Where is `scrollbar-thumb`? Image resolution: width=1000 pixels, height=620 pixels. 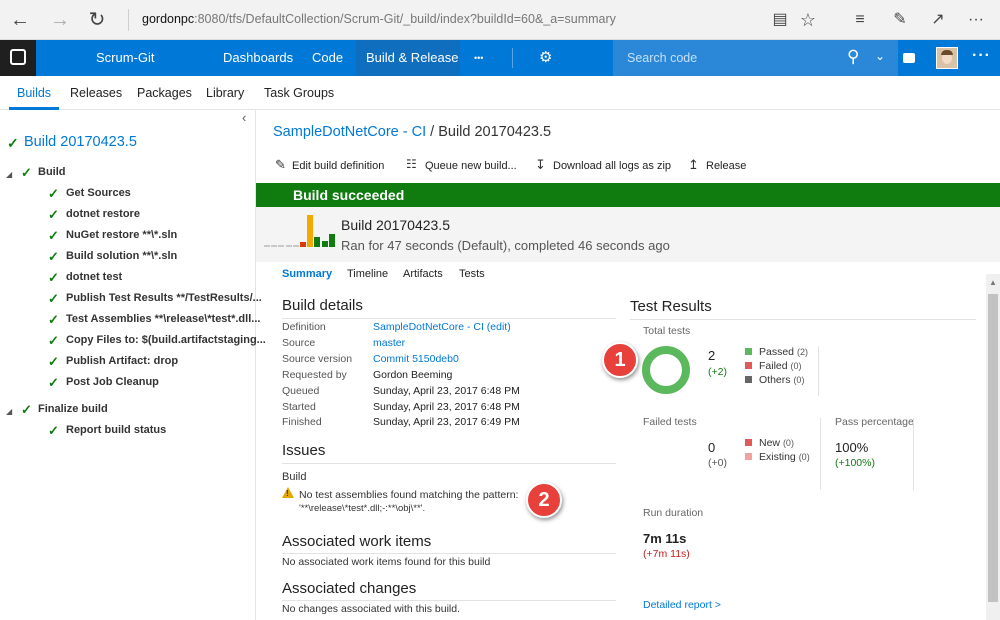
scrollbar-thumb is located at coordinates (993, 448).